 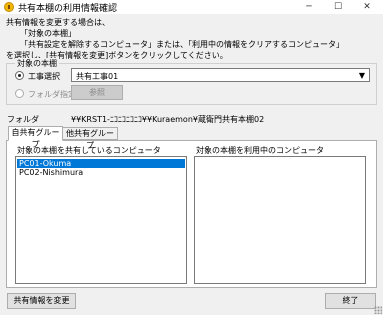 What do you see at coordinates (101, 163) in the screenshot?
I see `list-item: PC01-Okuma` at bounding box center [101, 163].